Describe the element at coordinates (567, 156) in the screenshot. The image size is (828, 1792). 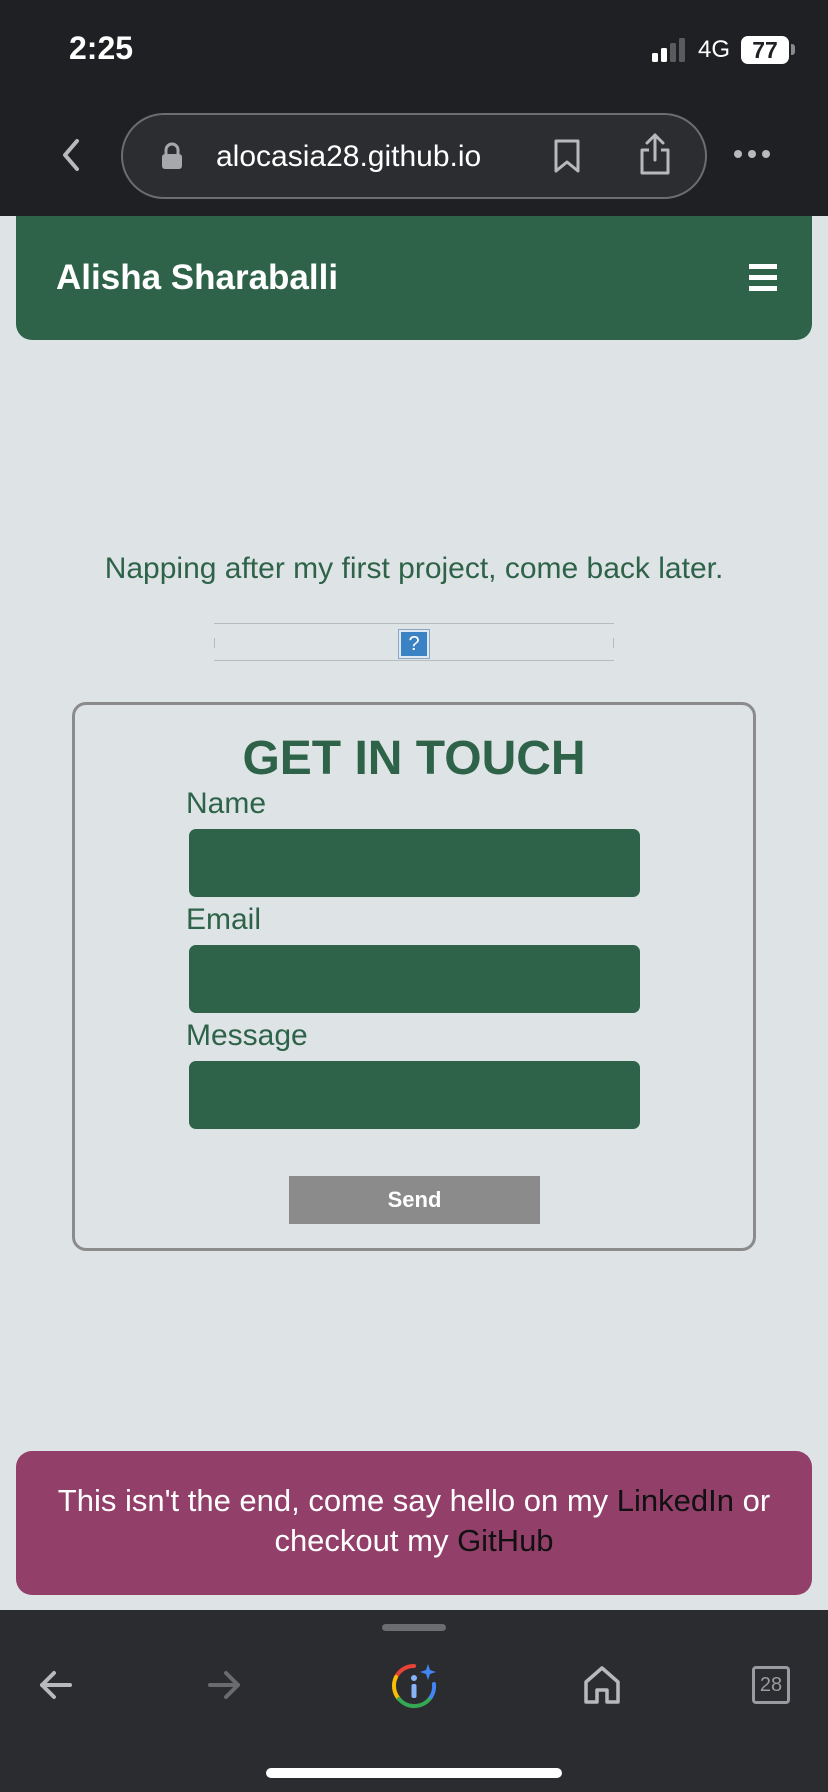
I see `bookmark-icon` at that location.